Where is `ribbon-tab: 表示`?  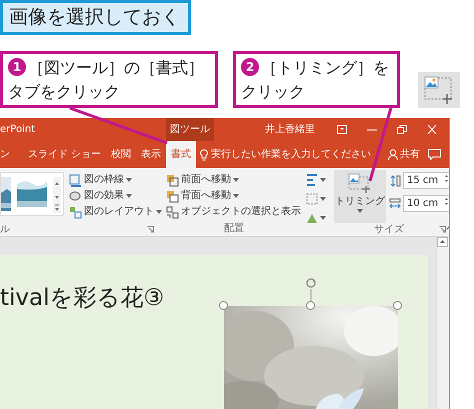 ribbon-tab: 表示 is located at coordinates (151, 154).